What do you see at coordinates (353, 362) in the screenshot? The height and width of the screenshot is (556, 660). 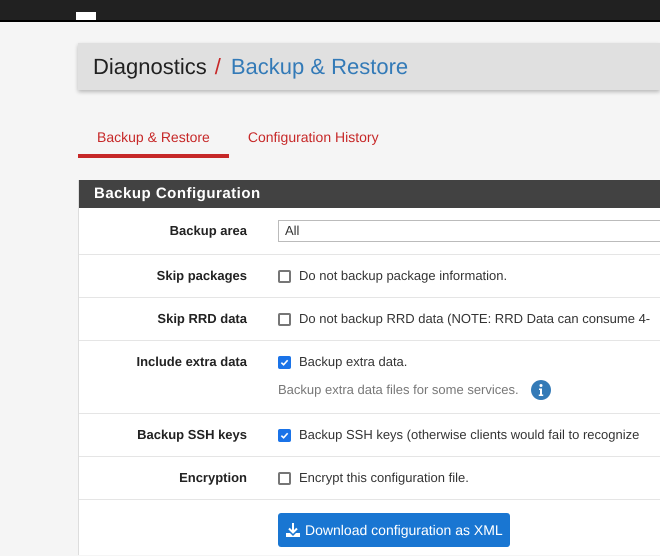 I see `checkbox-label: Backup extra data.` at bounding box center [353, 362].